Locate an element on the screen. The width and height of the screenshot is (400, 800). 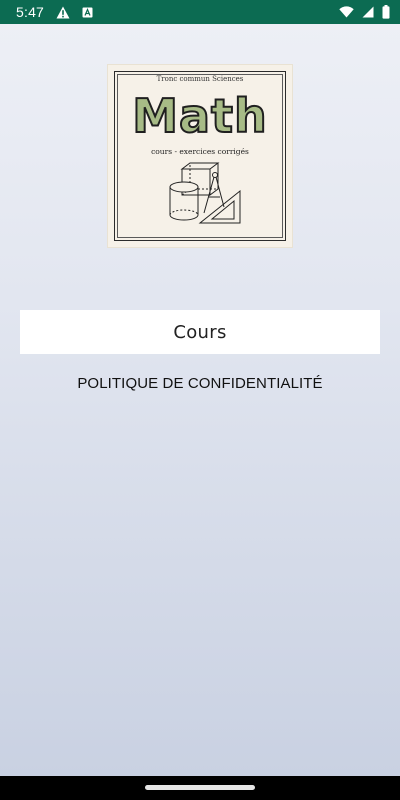
geometry-drawing-icon is located at coordinates (205, 193).